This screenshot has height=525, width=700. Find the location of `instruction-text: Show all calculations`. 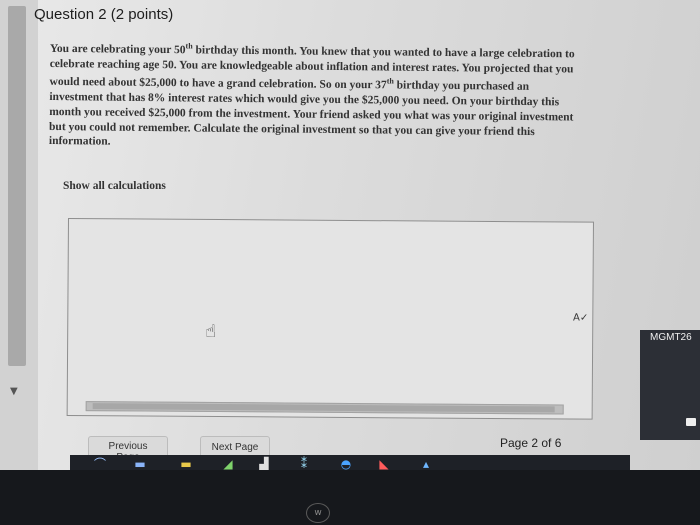

instruction-text: Show all calculations is located at coordinates (114, 186).